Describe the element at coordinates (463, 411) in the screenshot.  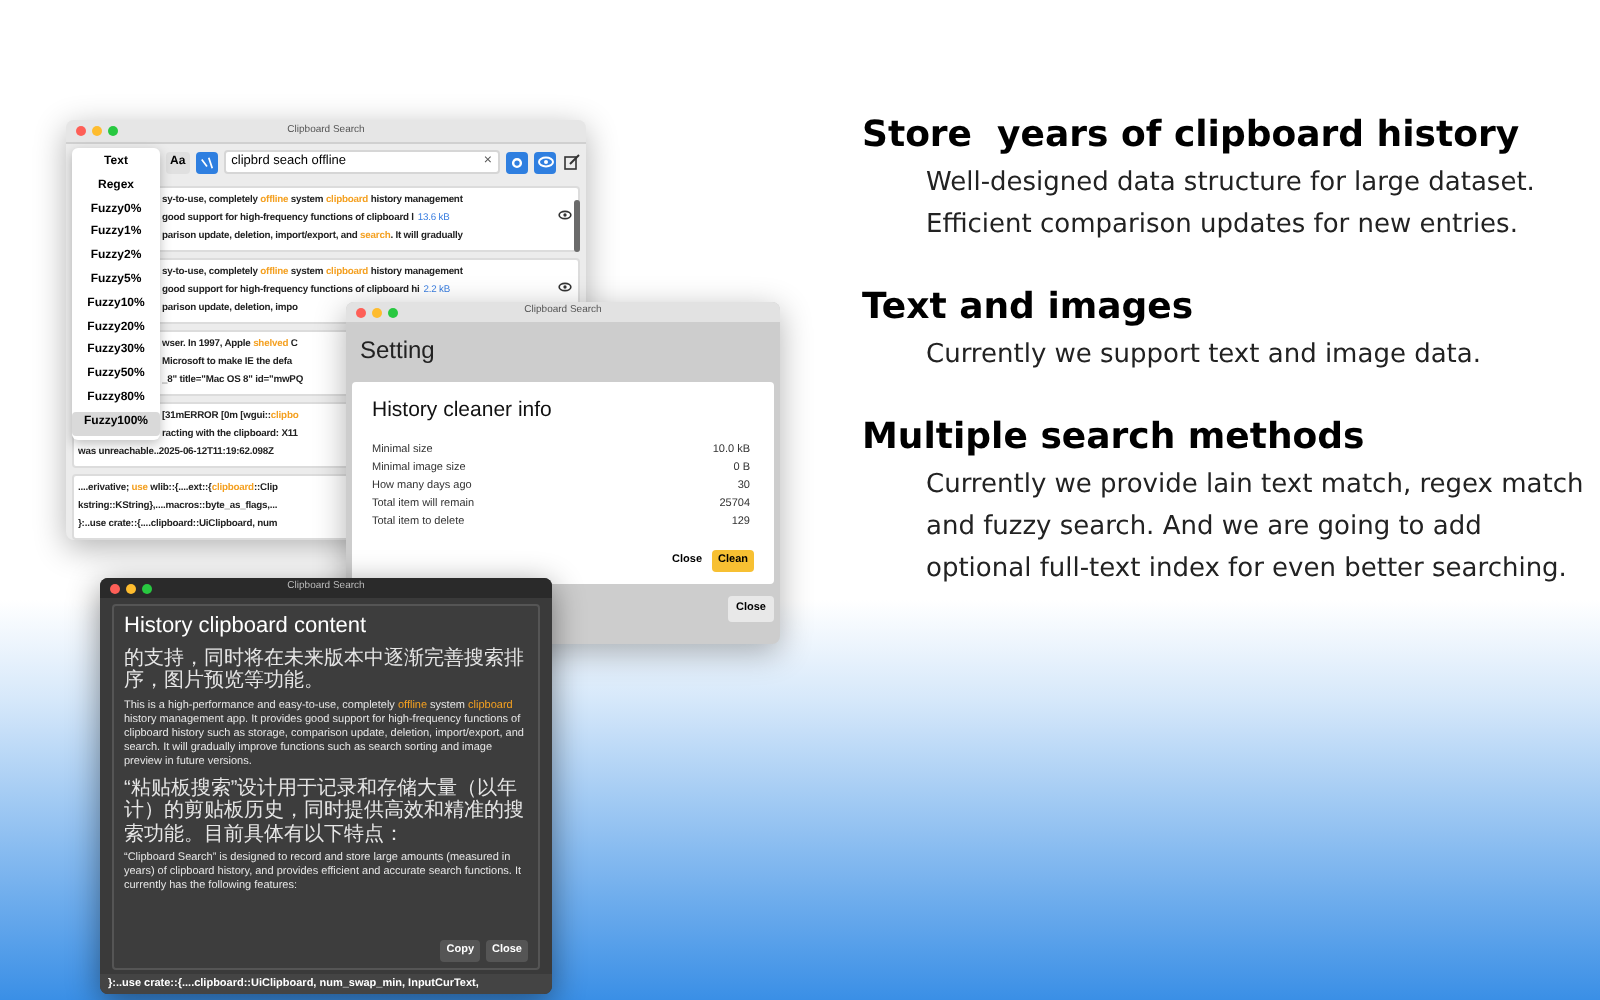
I see `dialog-title: History cleaner info` at that location.